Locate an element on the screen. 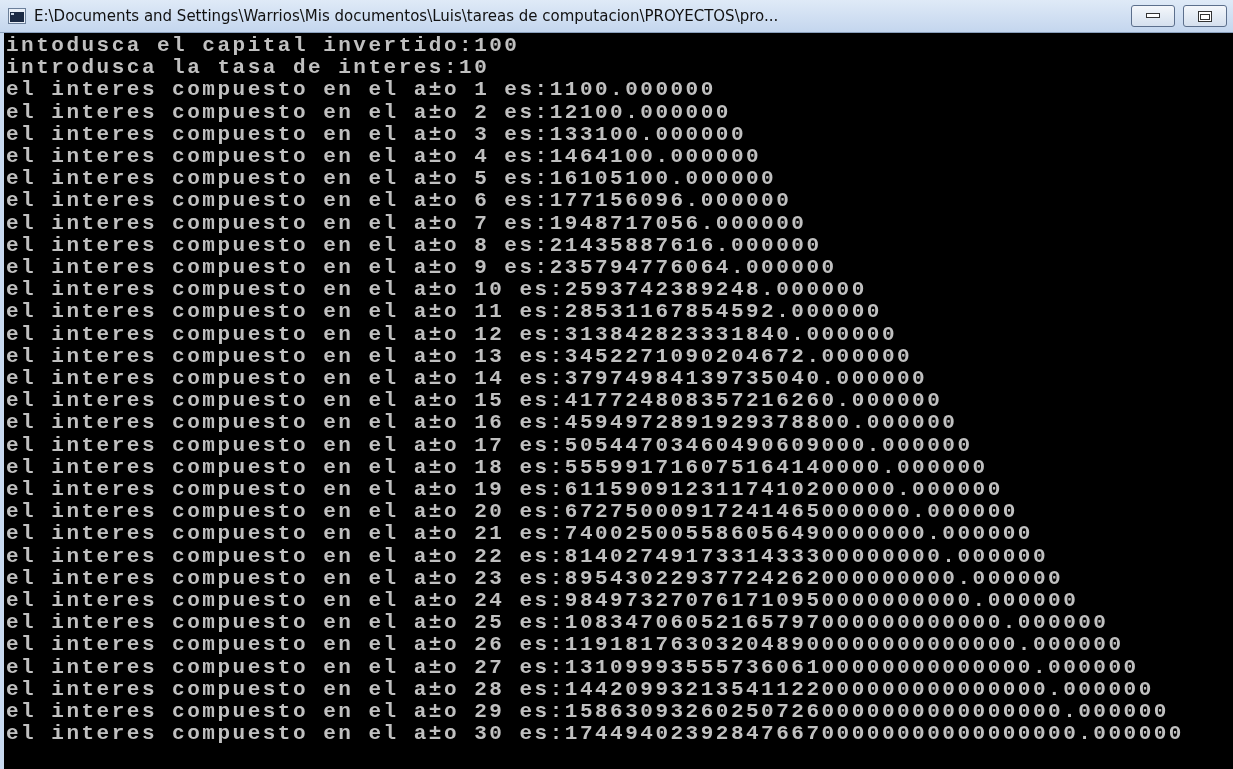 This screenshot has width=1233, height=769. console-line: el interes compuesto en el a±o 28 es:14420993213541122000000000000000.000000 is located at coordinates (580, 690).